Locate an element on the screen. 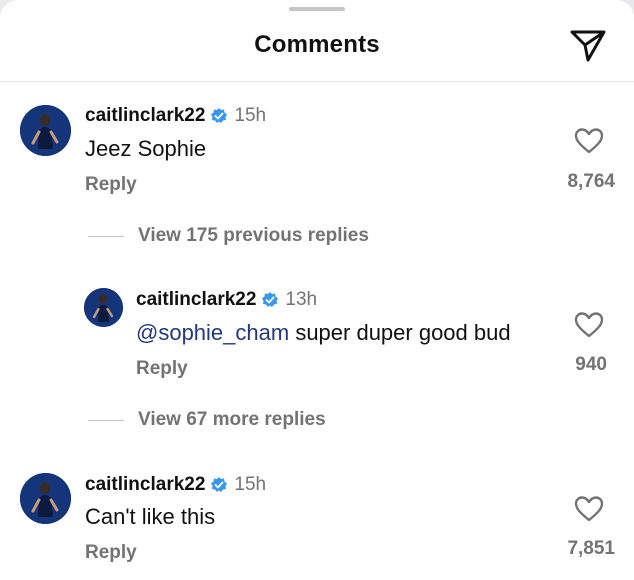  paper-plane-icon is located at coordinates (588, 45).